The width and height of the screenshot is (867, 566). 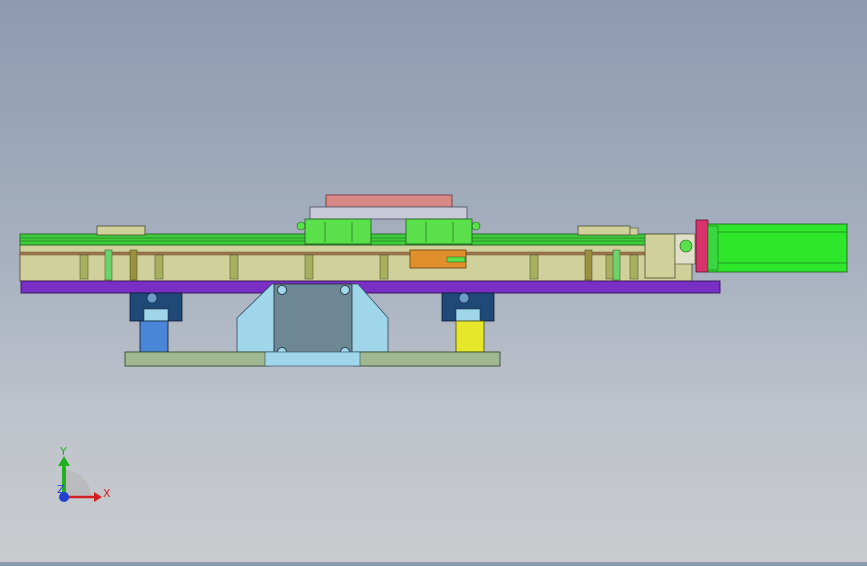 What do you see at coordinates (702, 246) in the screenshot?
I see `motor-flange` at bounding box center [702, 246].